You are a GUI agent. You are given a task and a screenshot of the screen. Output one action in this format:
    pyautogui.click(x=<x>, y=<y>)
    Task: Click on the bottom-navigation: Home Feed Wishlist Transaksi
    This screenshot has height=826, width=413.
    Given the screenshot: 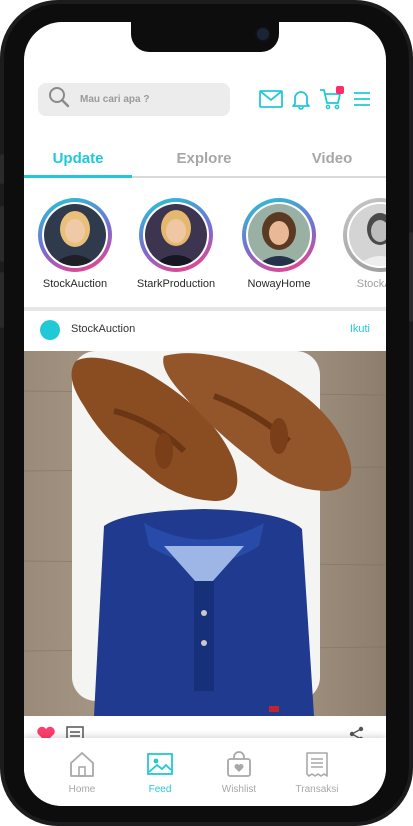 What is the action you would take?
    pyautogui.click(x=205, y=772)
    